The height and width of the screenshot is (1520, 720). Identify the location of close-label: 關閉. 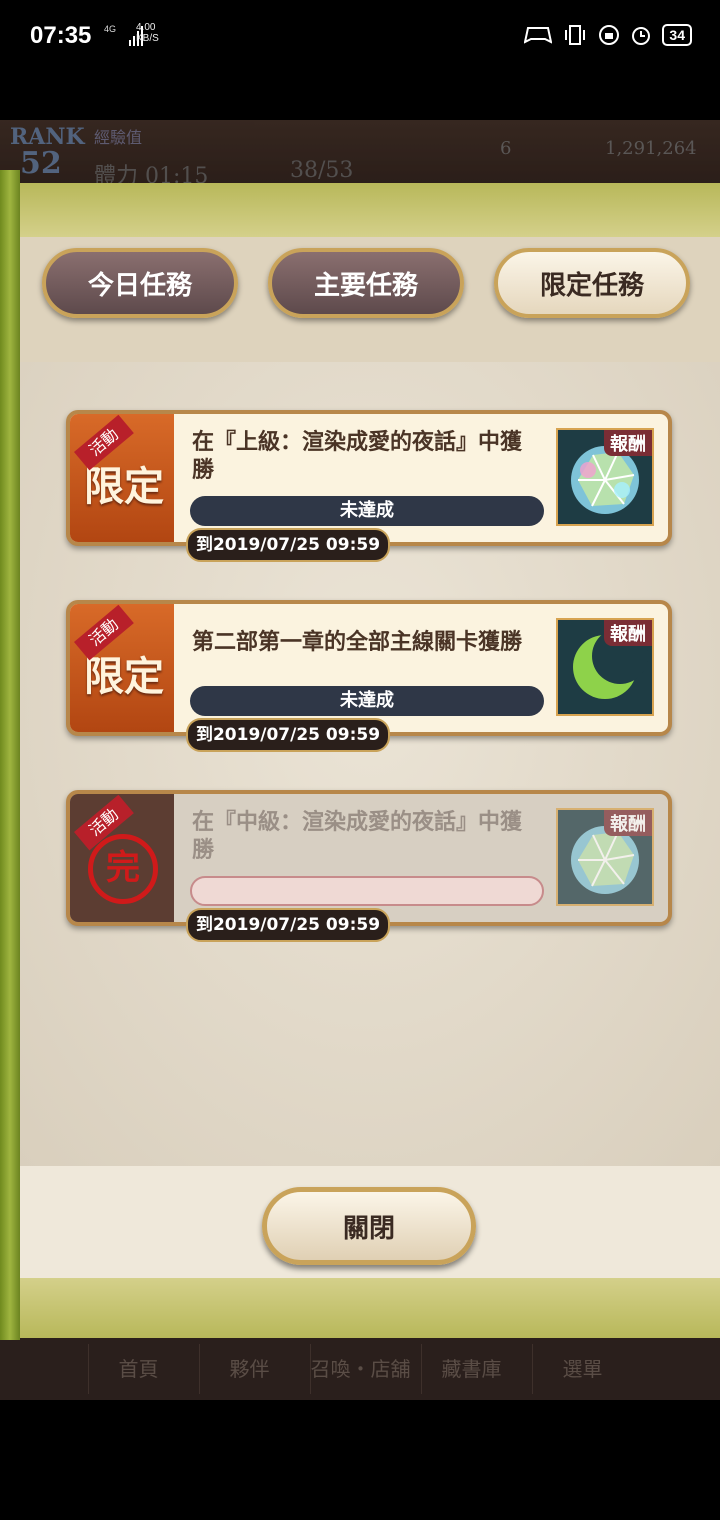
(368, 1228).